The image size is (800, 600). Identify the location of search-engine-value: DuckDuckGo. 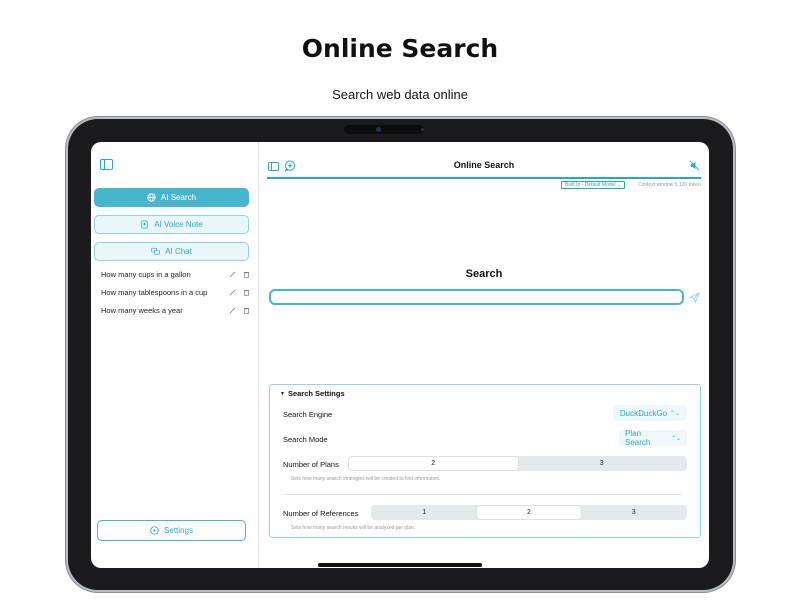
(643, 413).